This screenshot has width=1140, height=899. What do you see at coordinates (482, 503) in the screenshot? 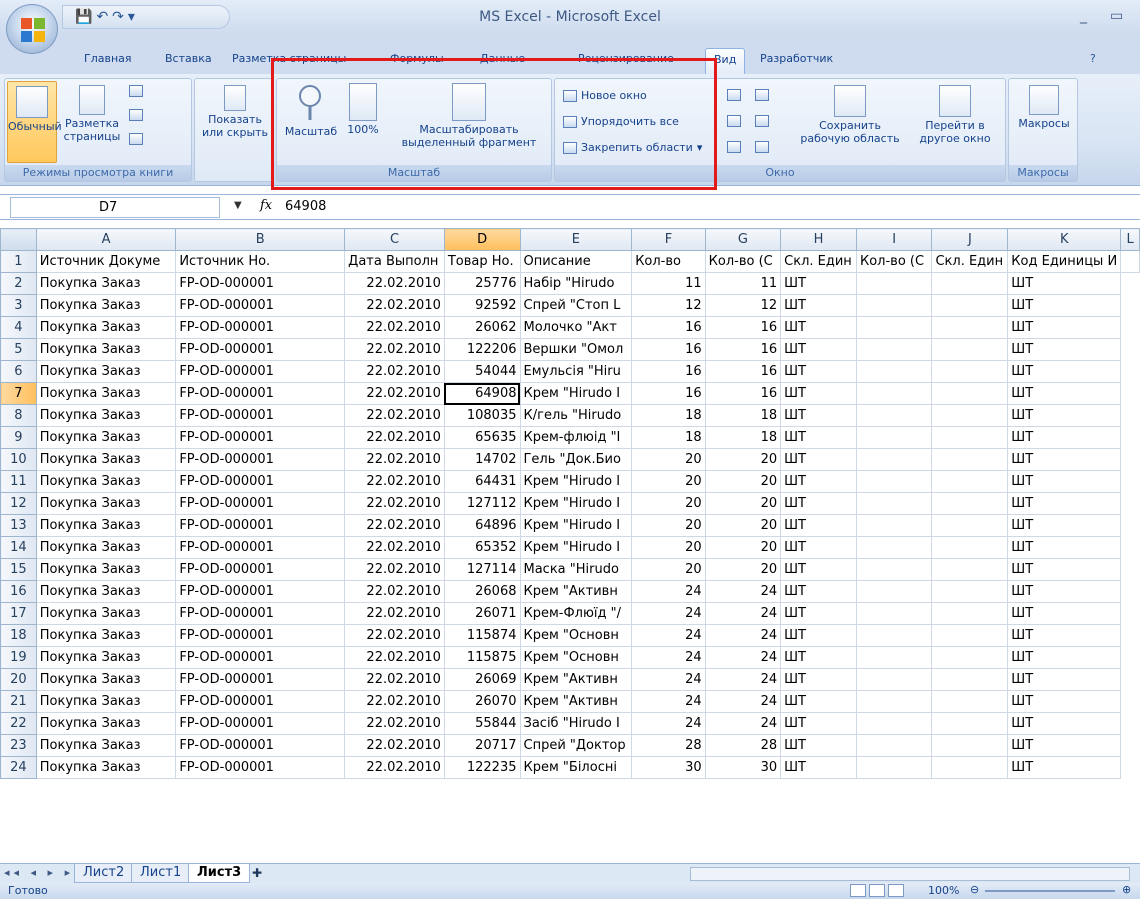
I see `cell: 127112` at bounding box center [482, 503].